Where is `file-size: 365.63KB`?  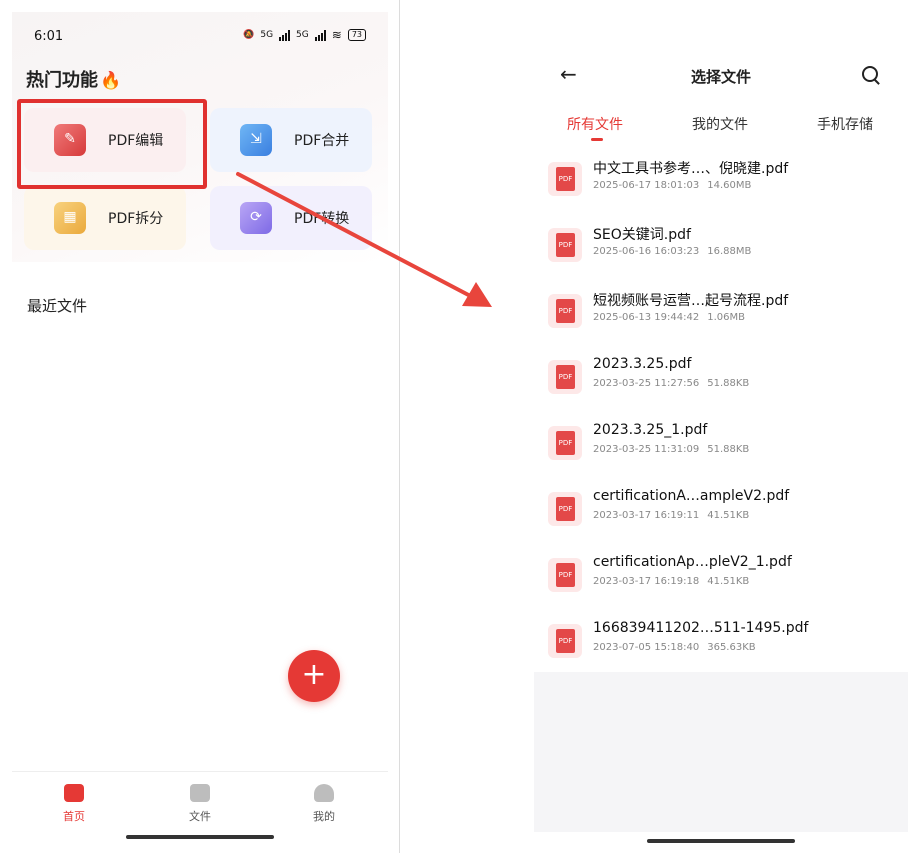 file-size: 365.63KB is located at coordinates (731, 647).